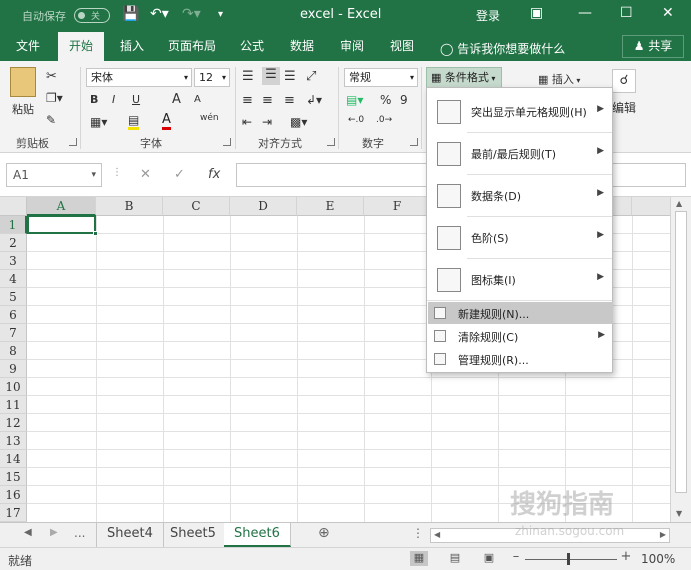 This screenshot has height=570, width=691. What do you see at coordinates (437, 534) in the screenshot?
I see `scroll-left-icon: ◀` at bounding box center [437, 534].